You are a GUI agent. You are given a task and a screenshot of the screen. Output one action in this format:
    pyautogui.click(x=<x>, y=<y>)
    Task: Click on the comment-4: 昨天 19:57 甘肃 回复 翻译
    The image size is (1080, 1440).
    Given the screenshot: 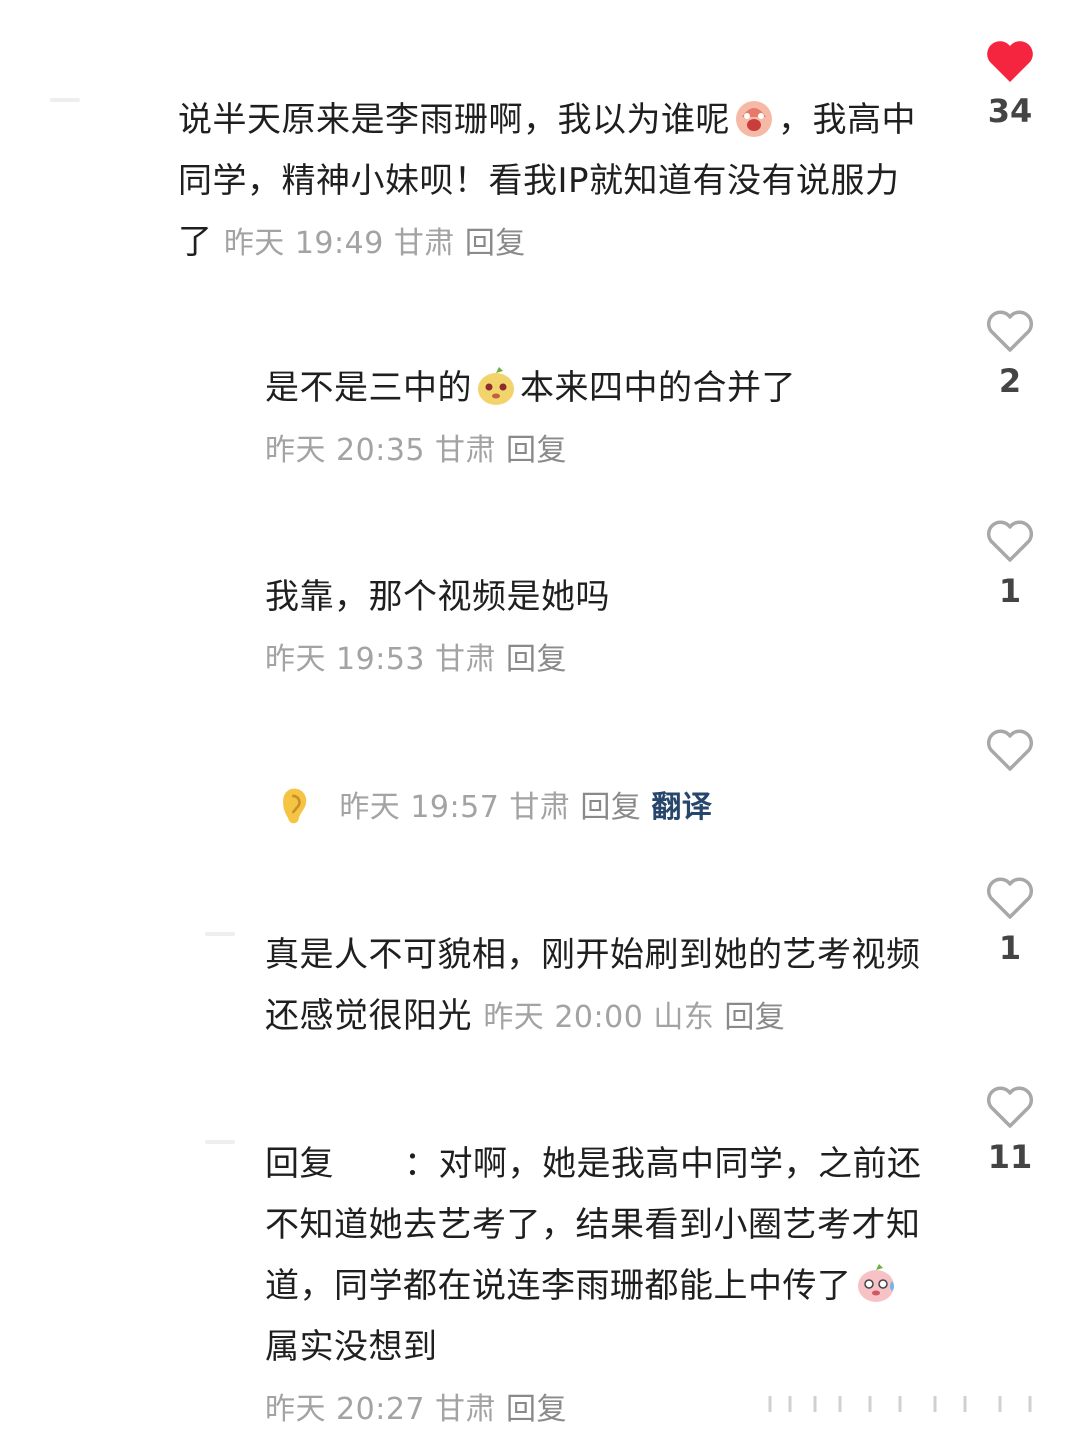 What is the action you would take?
    pyautogui.click(x=597, y=807)
    